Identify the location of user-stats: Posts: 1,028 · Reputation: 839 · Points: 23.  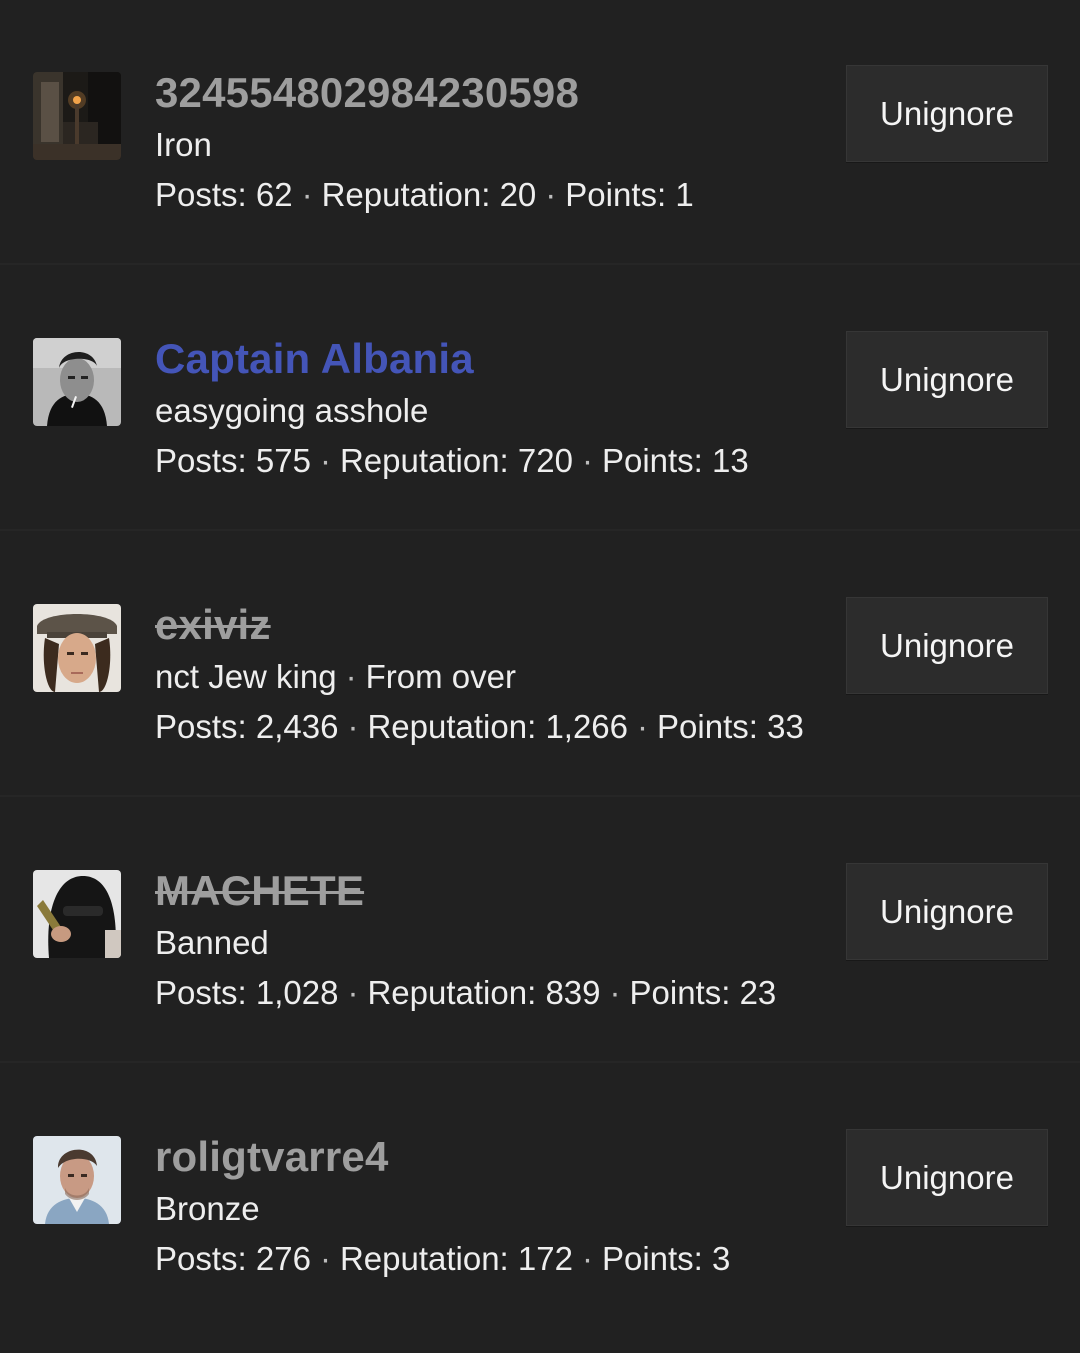
(495, 993).